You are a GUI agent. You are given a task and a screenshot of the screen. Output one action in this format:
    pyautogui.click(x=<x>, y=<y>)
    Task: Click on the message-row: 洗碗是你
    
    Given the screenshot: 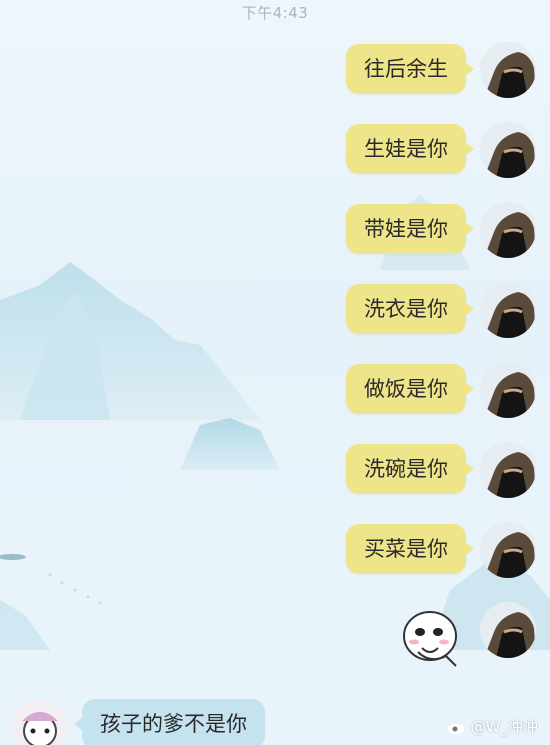 What is the action you would take?
    pyautogui.click(x=275, y=470)
    